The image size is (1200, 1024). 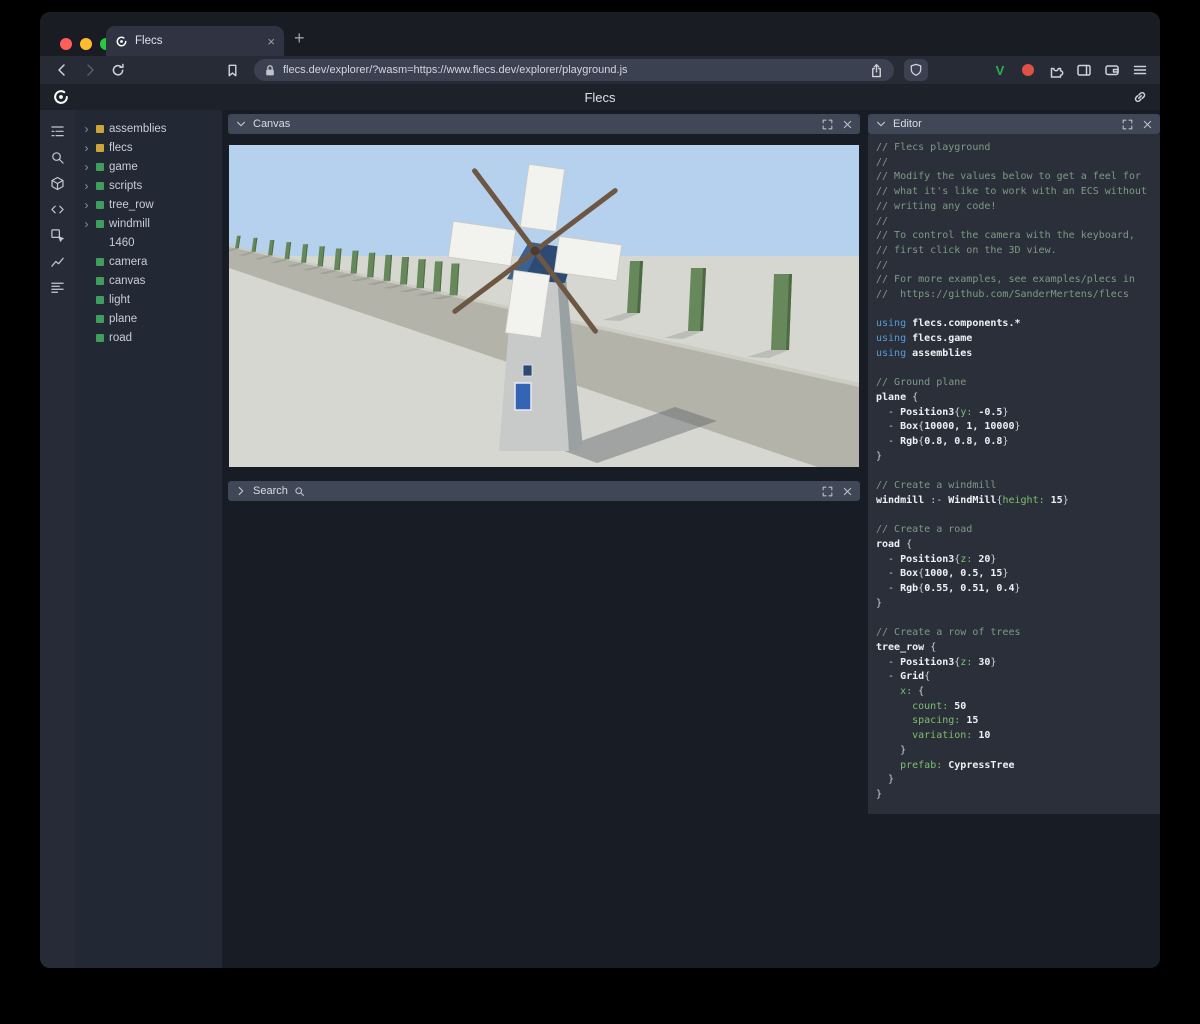 I want to click on reload-button, so click(x=118, y=70).